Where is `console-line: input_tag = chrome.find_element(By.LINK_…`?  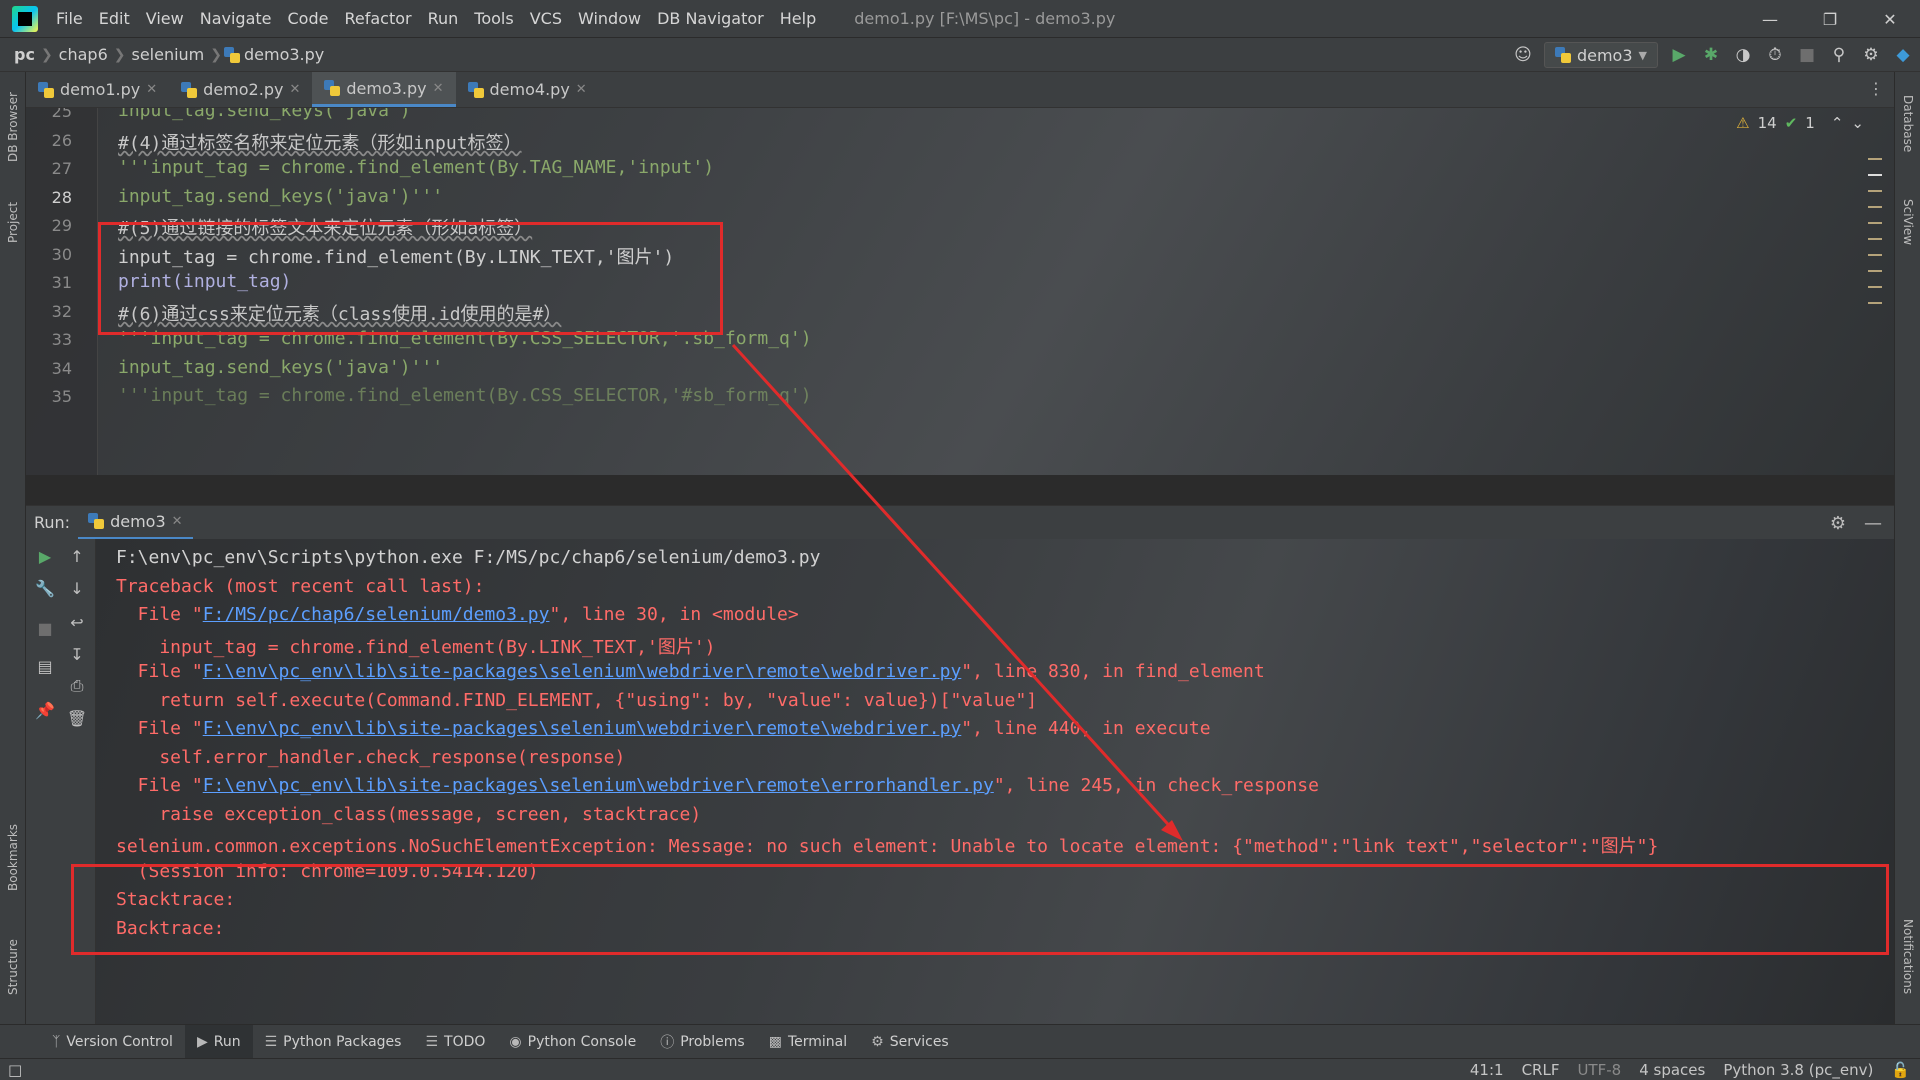
console-line: input_tag = chrome.find_element(By.LINK_… is located at coordinates (416, 647).